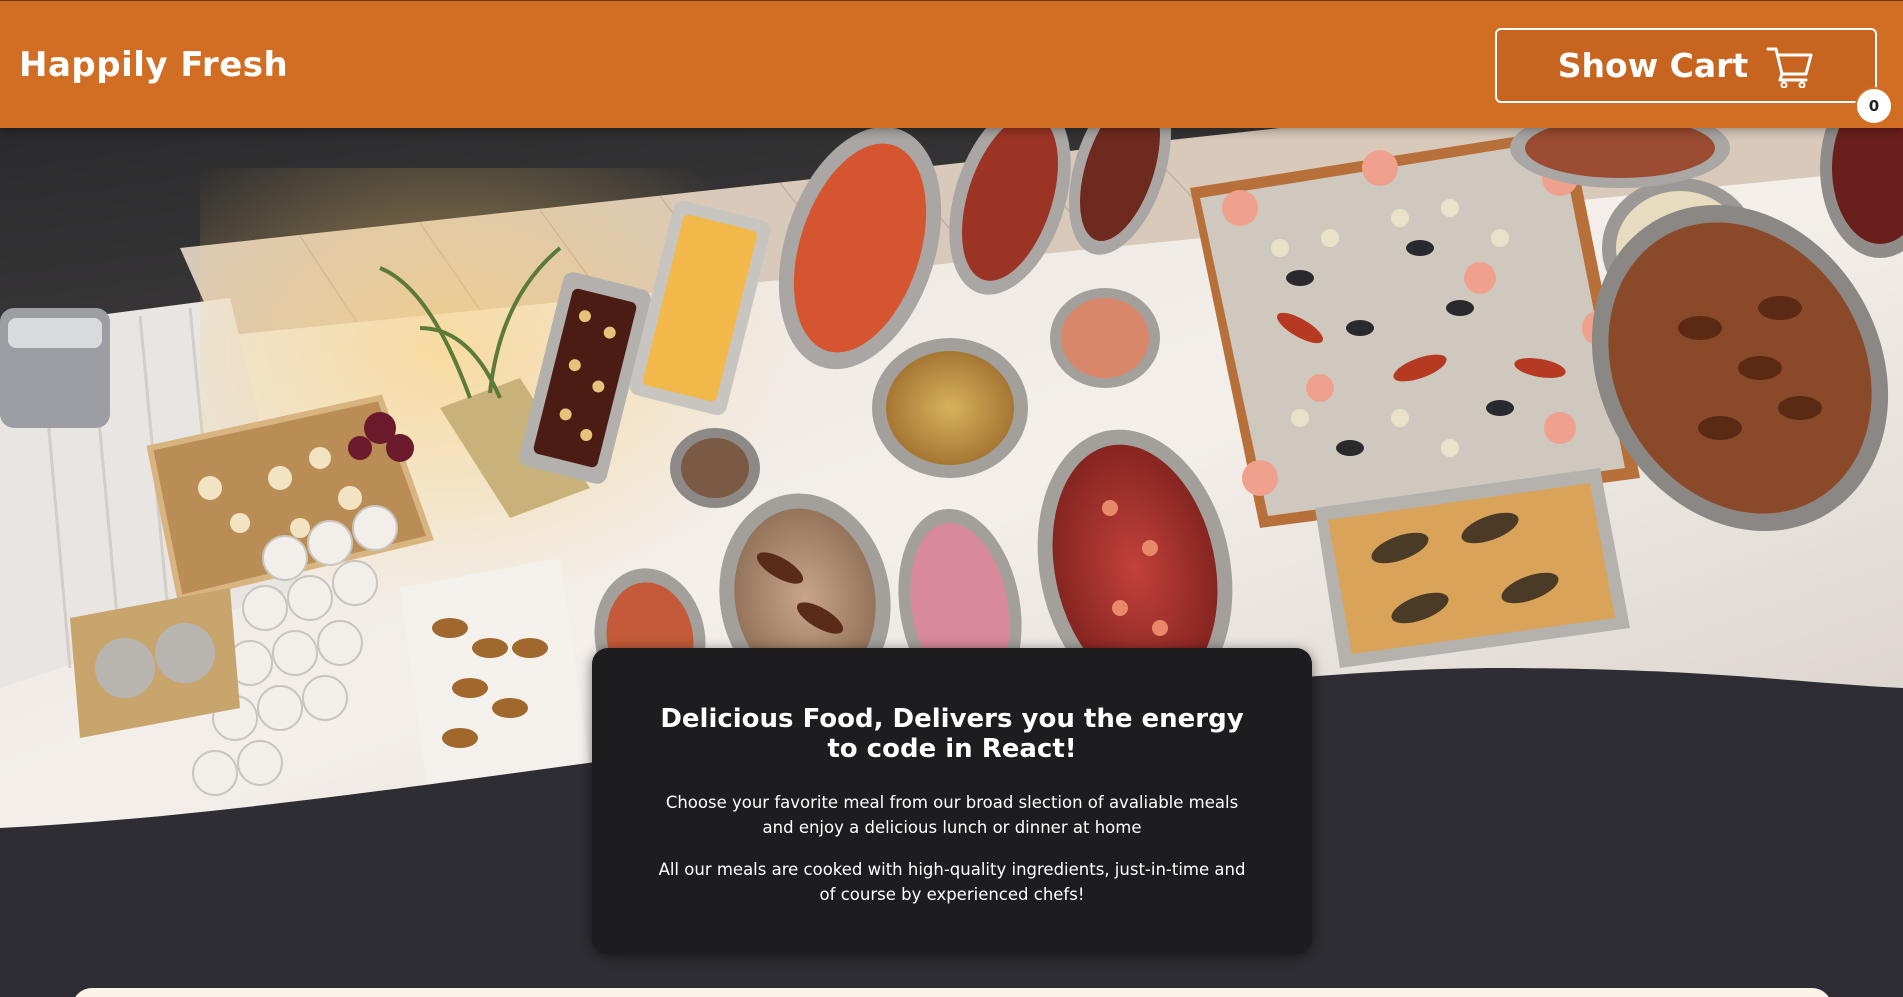 The height and width of the screenshot is (997, 1903). Describe the element at coordinates (952, 992) in the screenshot. I see `meals-list-edge` at that location.